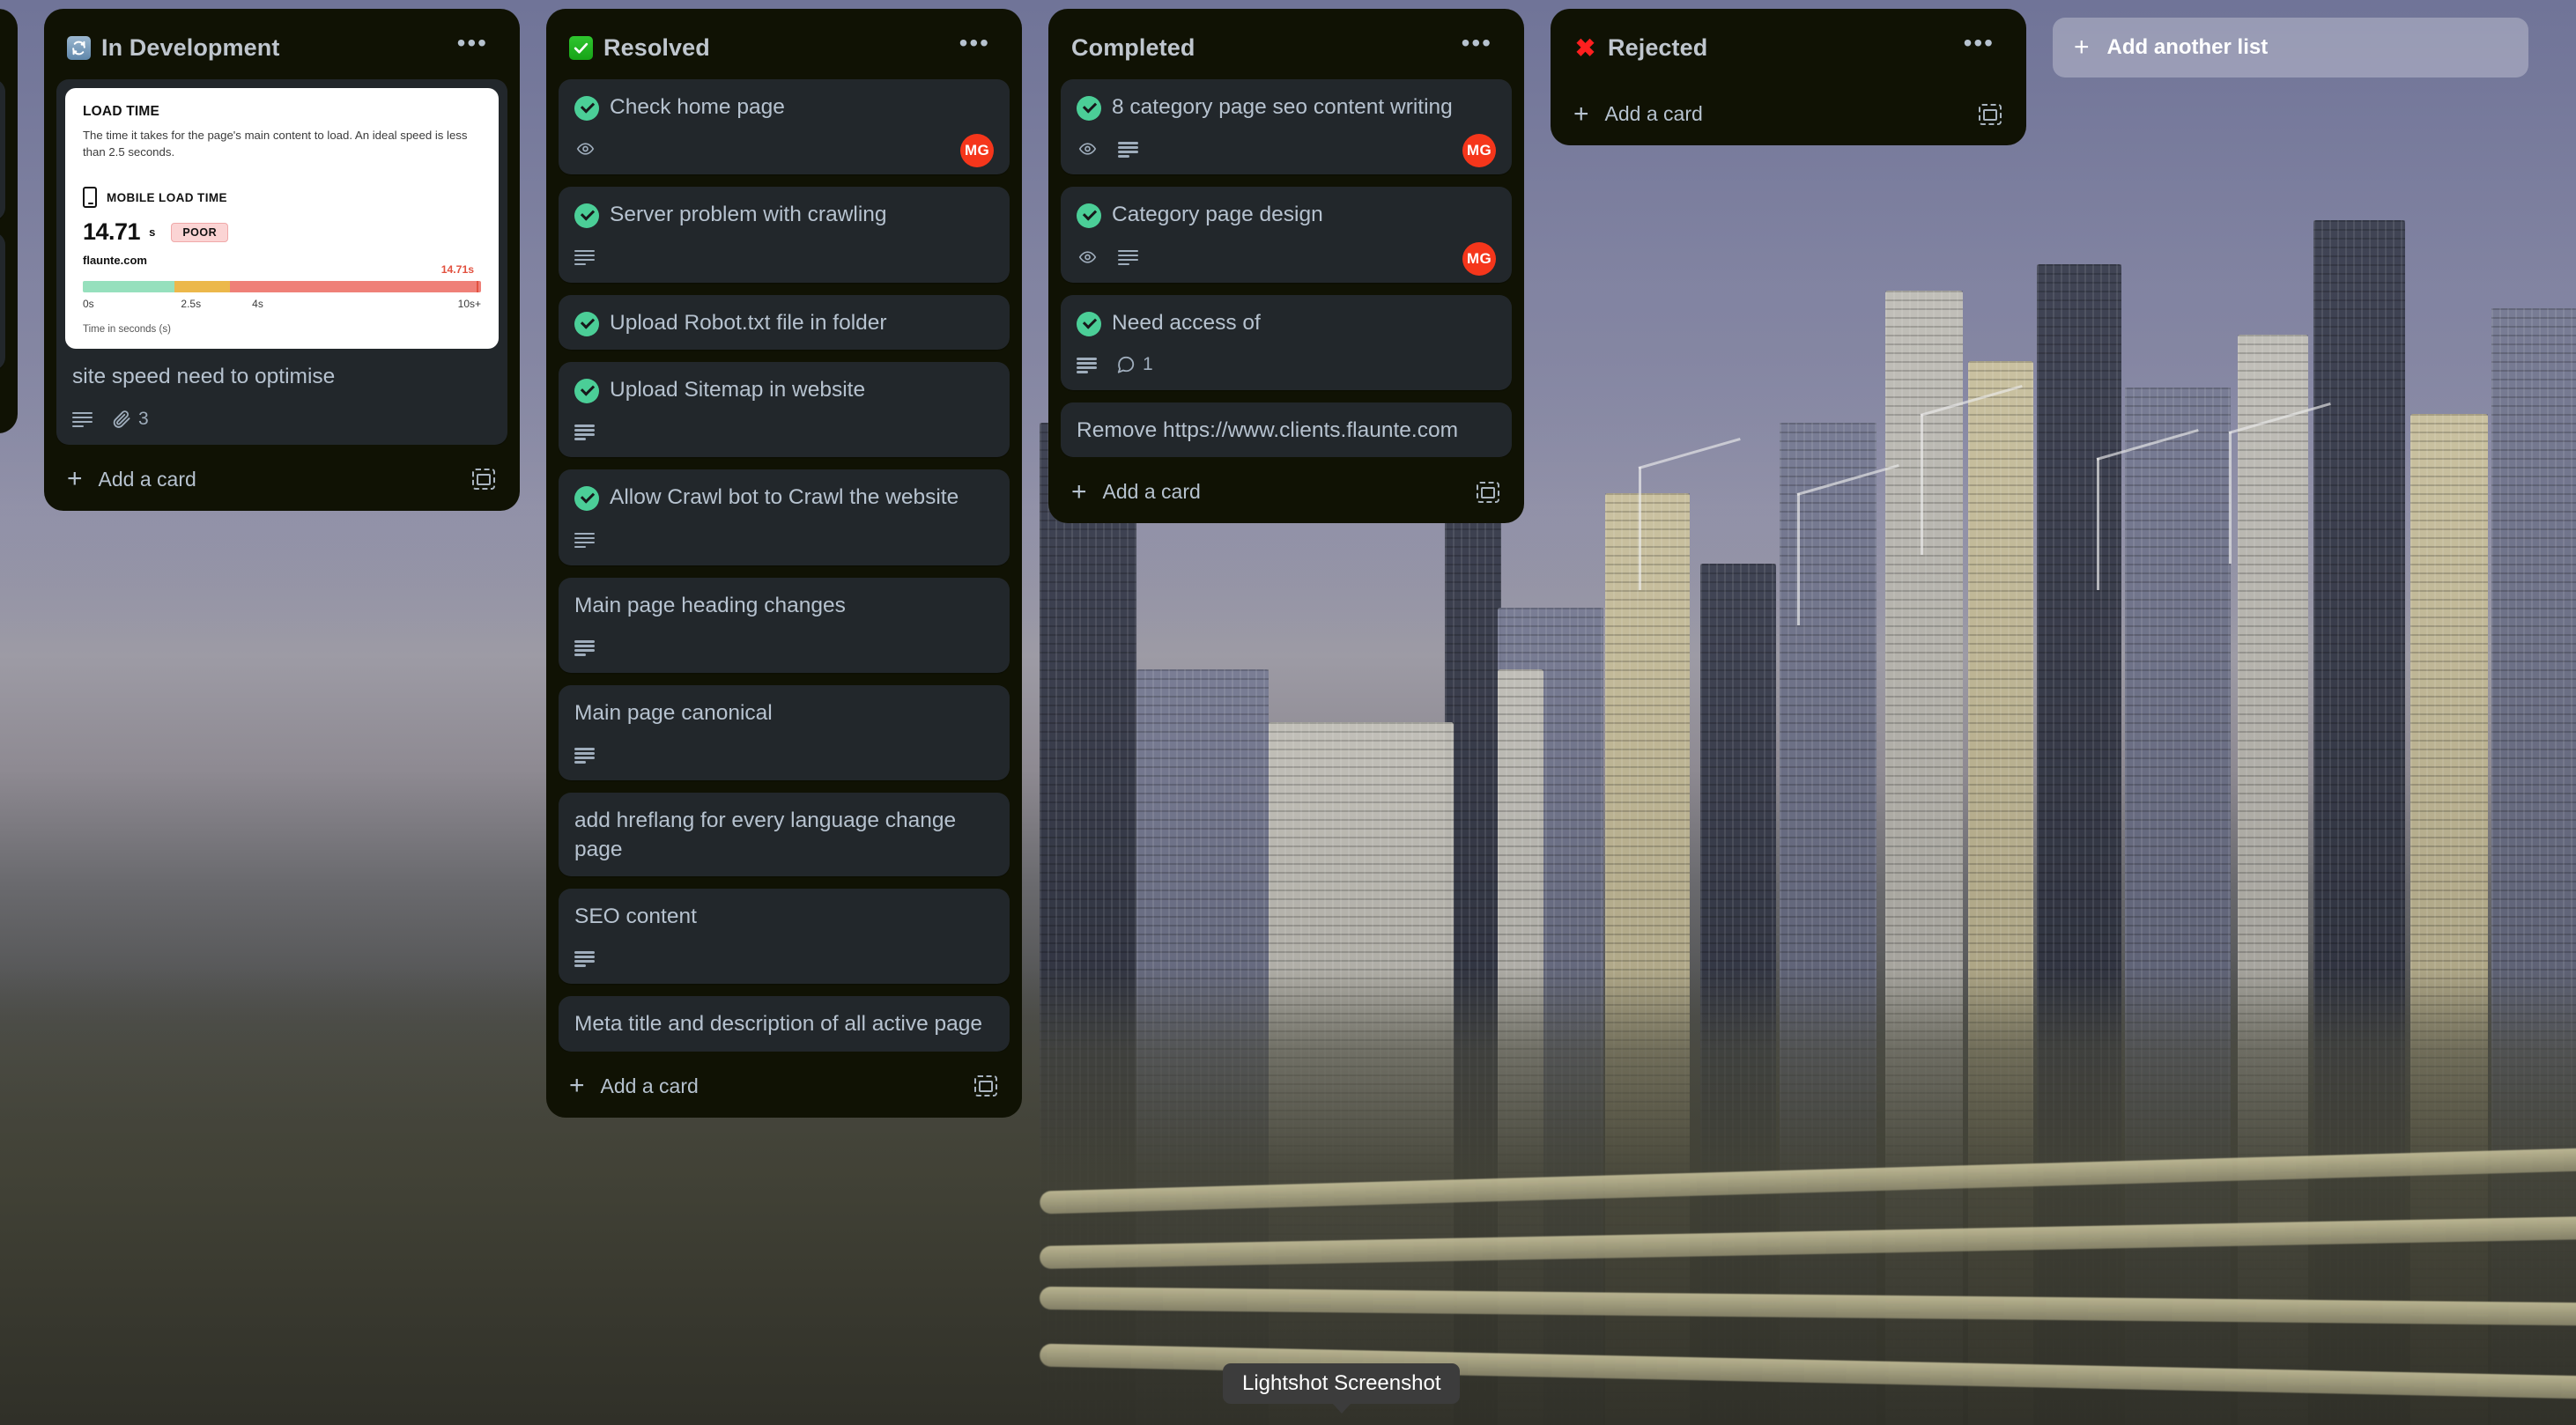  Describe the element at coordinates (3, 301) in the screenshot. I see `card` at that location.